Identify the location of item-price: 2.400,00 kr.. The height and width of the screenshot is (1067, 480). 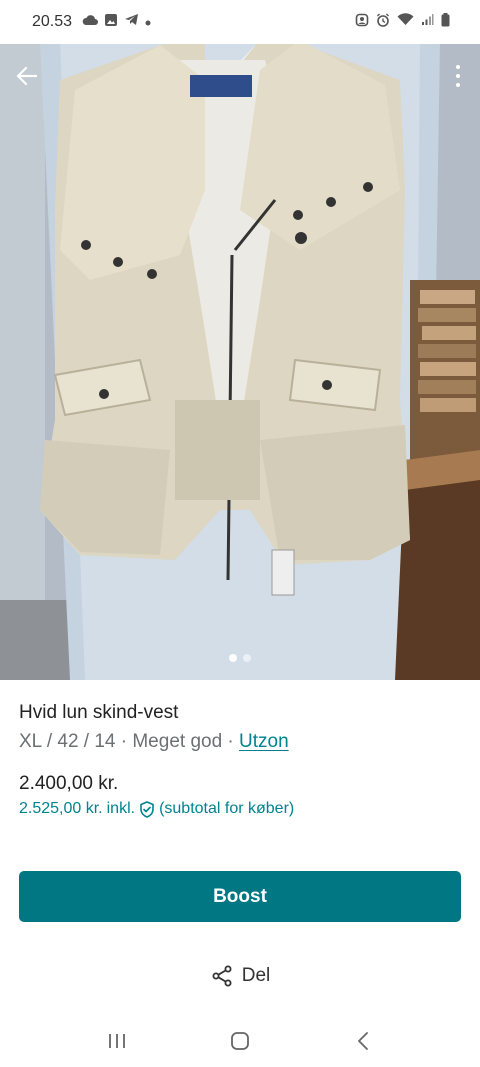
(69, 783).